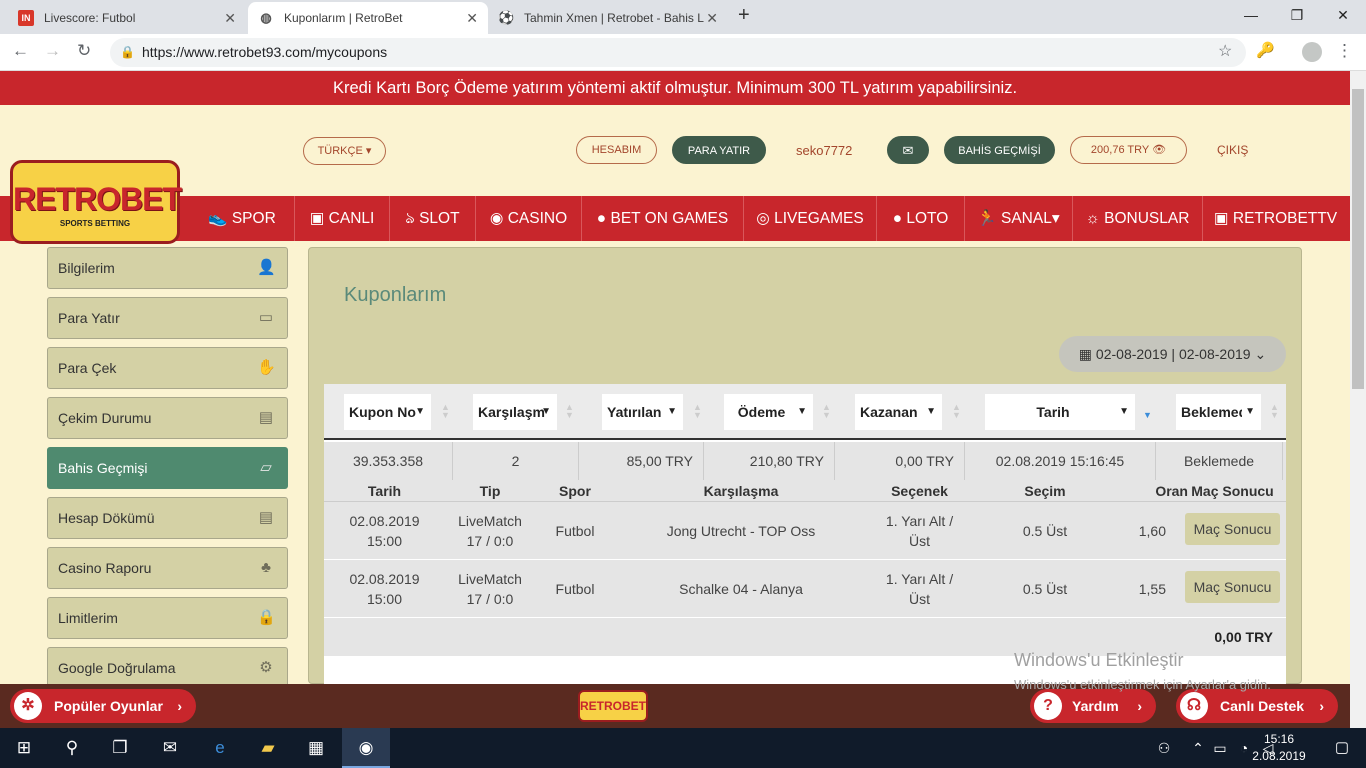 The height and width of the screenshot is (768, 1366). I want to click on back-icon: ←, so click(20, 51).